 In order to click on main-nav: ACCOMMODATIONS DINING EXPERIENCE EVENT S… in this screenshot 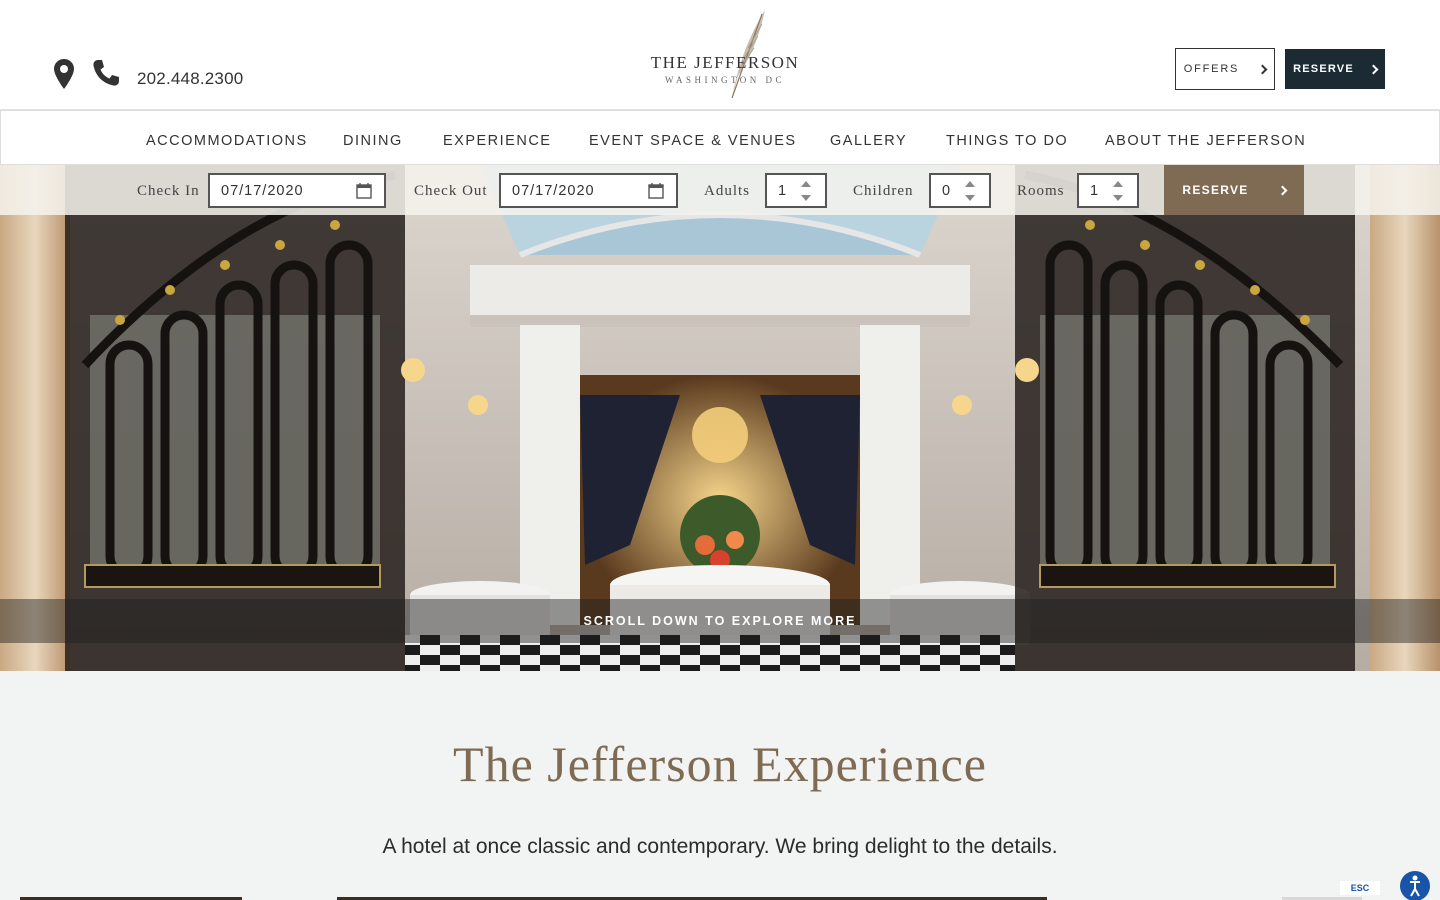, I will do `click(720, 137)`.